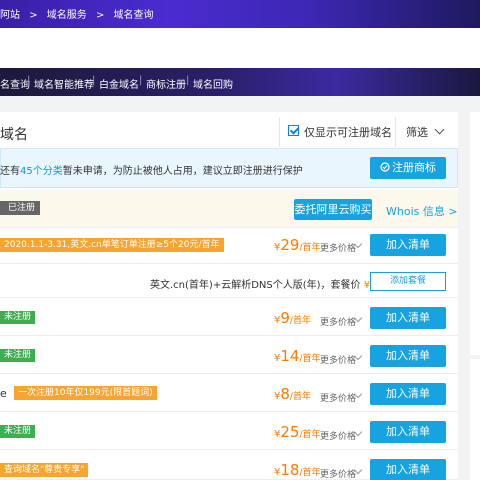 The image size is (480, 480). I want to click on breadcrumb-item-domain-query: 域名查询, so click(133, 15).